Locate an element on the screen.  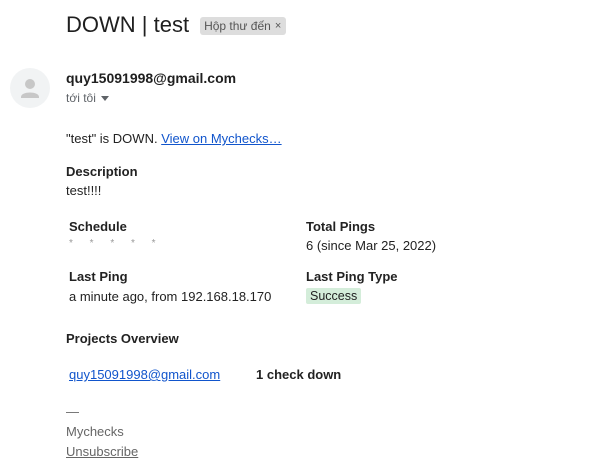
person-icon is located at coordinates (30, 88).